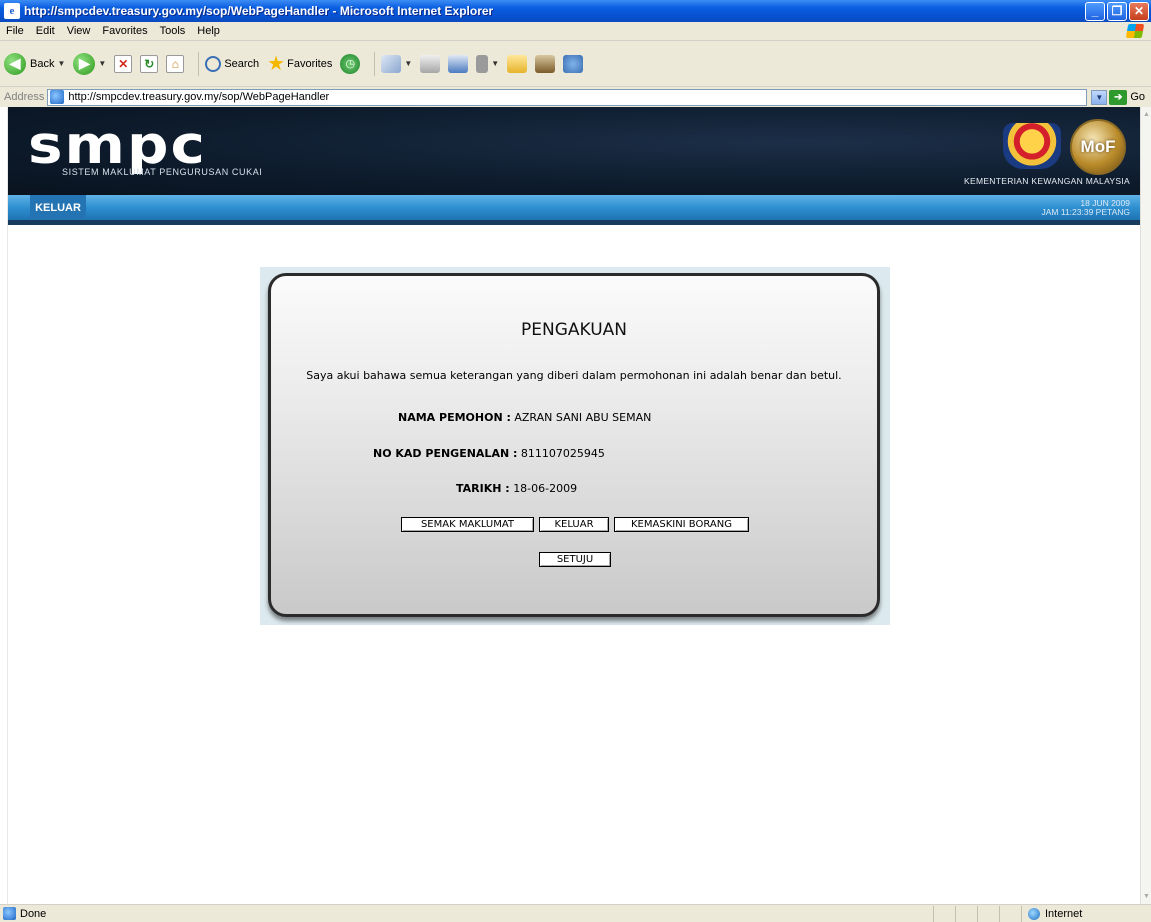  What do you see at coordinates (1135, 31) in the screenshot?
I see `windows-logo-icon` at bounding box center [1135, 31].